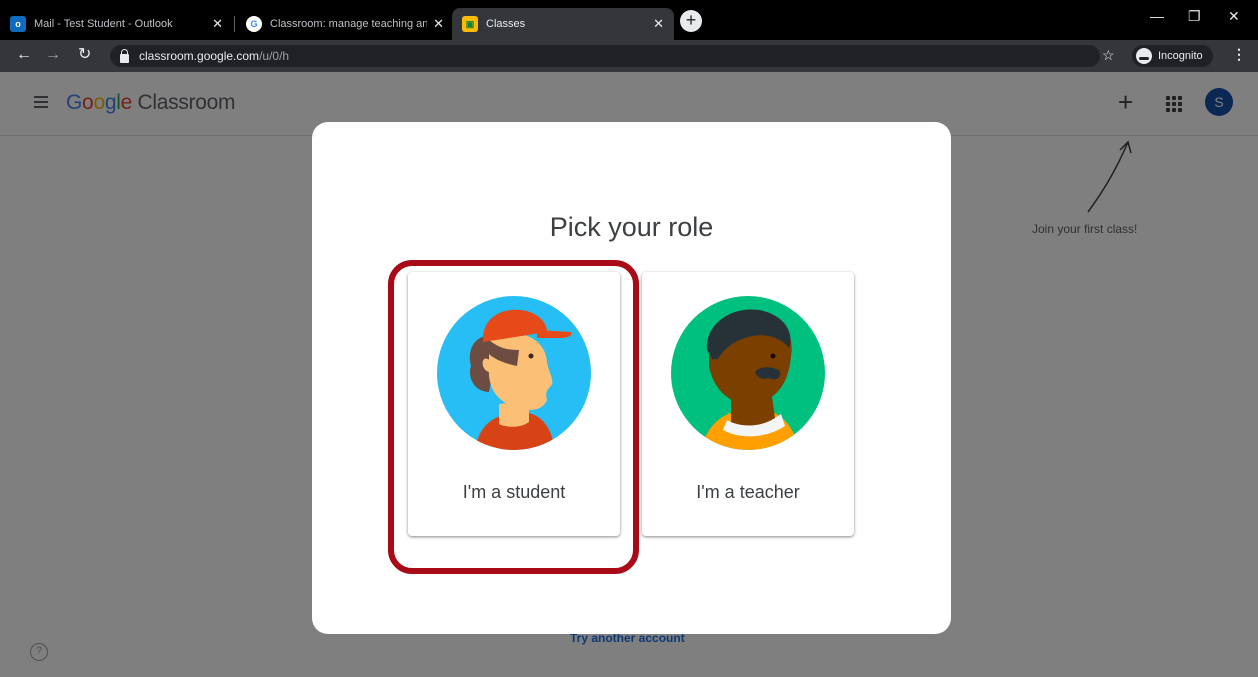 Image resolution: width=1258 pixels, height=677 pixels. I want to click on incognito-label: Incognito, so click(1180, 56).